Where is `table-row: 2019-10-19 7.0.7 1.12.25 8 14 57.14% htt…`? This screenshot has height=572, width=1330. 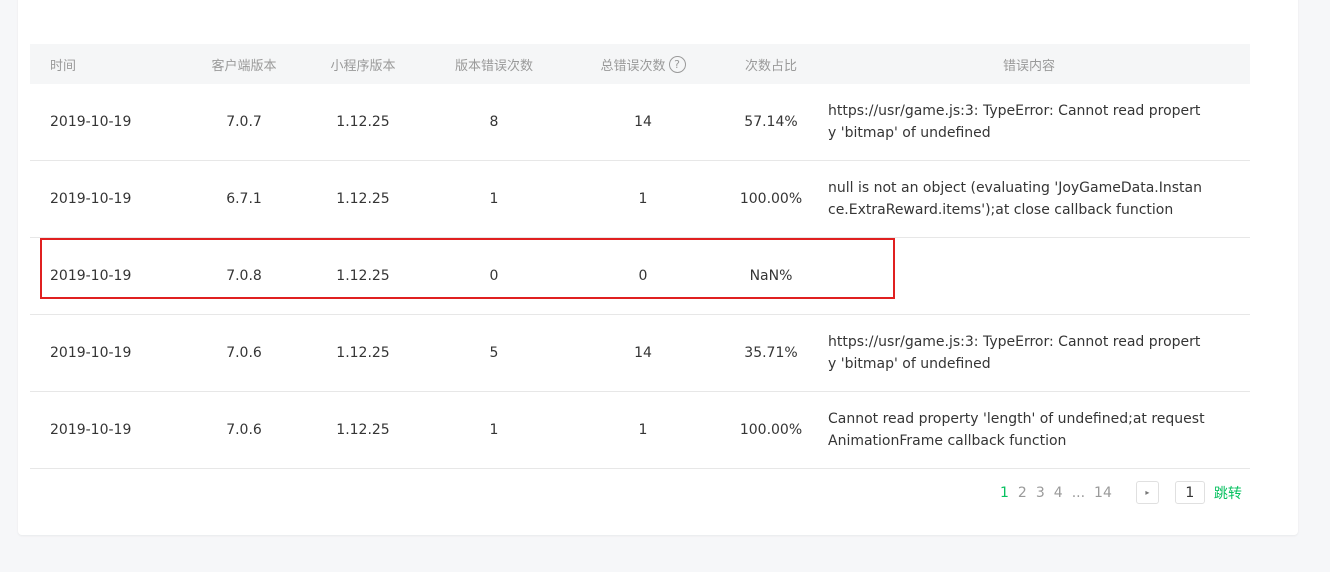
table-row: 2019-10-19 7.0.7 1.12.25 8 14 57.14% htt… is located at coordinates (640, 122).